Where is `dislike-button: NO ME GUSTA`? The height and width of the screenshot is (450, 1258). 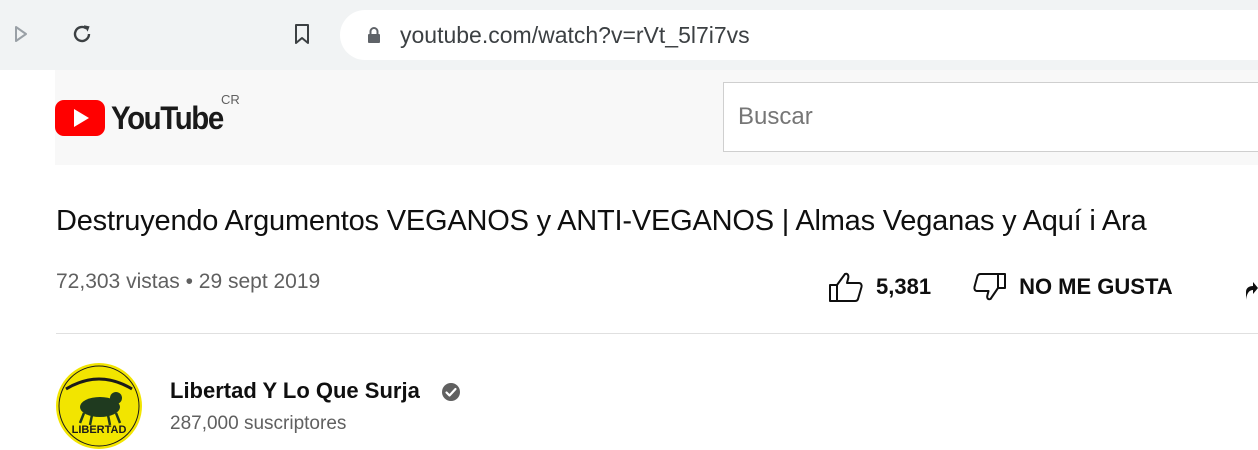
dislike-button: NO ME GUSTA is located at coordinates (1073, 287).